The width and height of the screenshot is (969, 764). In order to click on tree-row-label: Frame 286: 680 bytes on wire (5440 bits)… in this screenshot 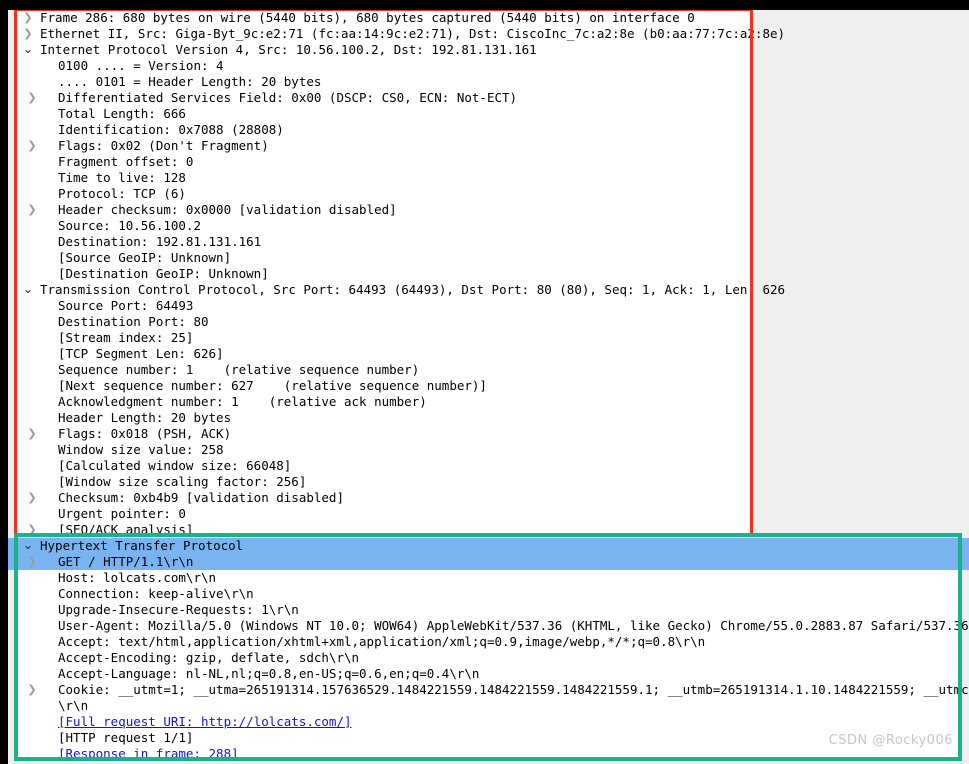, I will do `click(367, 17)`.